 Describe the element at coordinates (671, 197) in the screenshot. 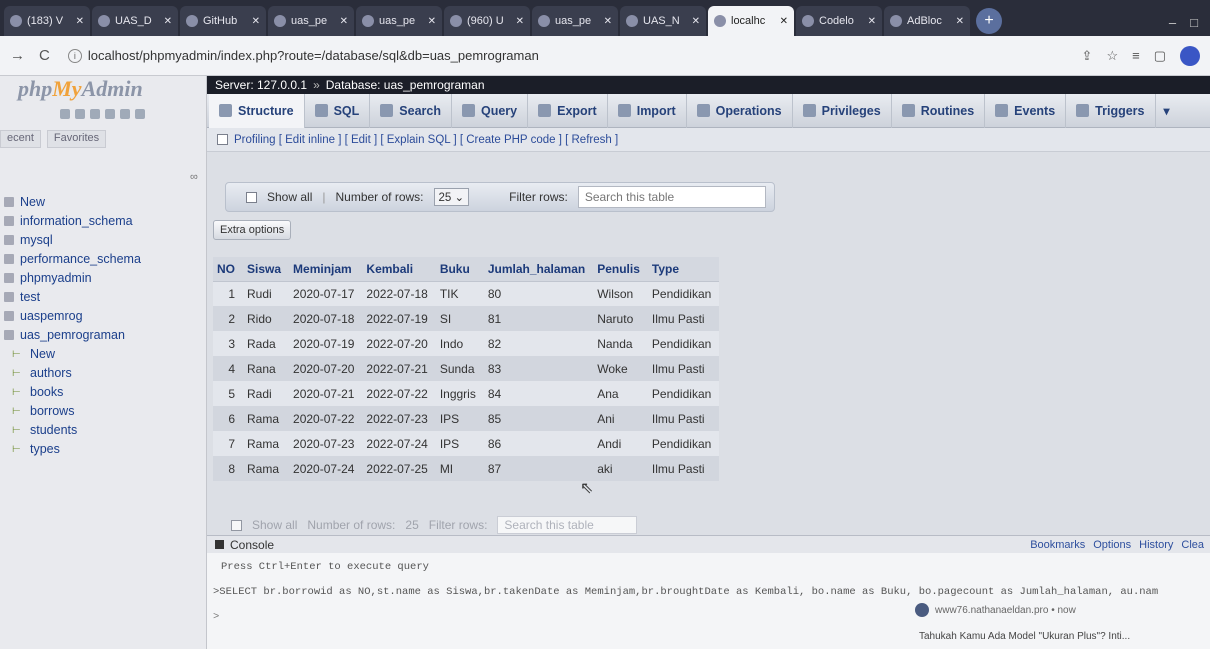

I see `filter-input: Search this table` at that location.